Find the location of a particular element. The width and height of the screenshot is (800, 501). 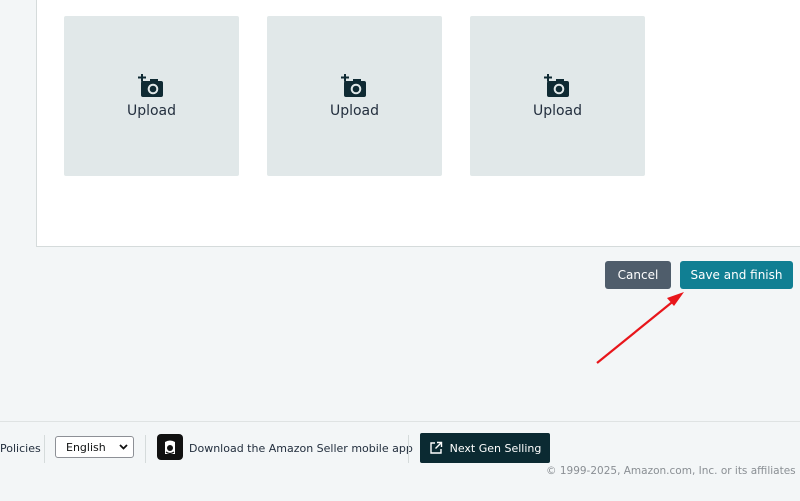

language-select: English is located at coordinates (94, 447).